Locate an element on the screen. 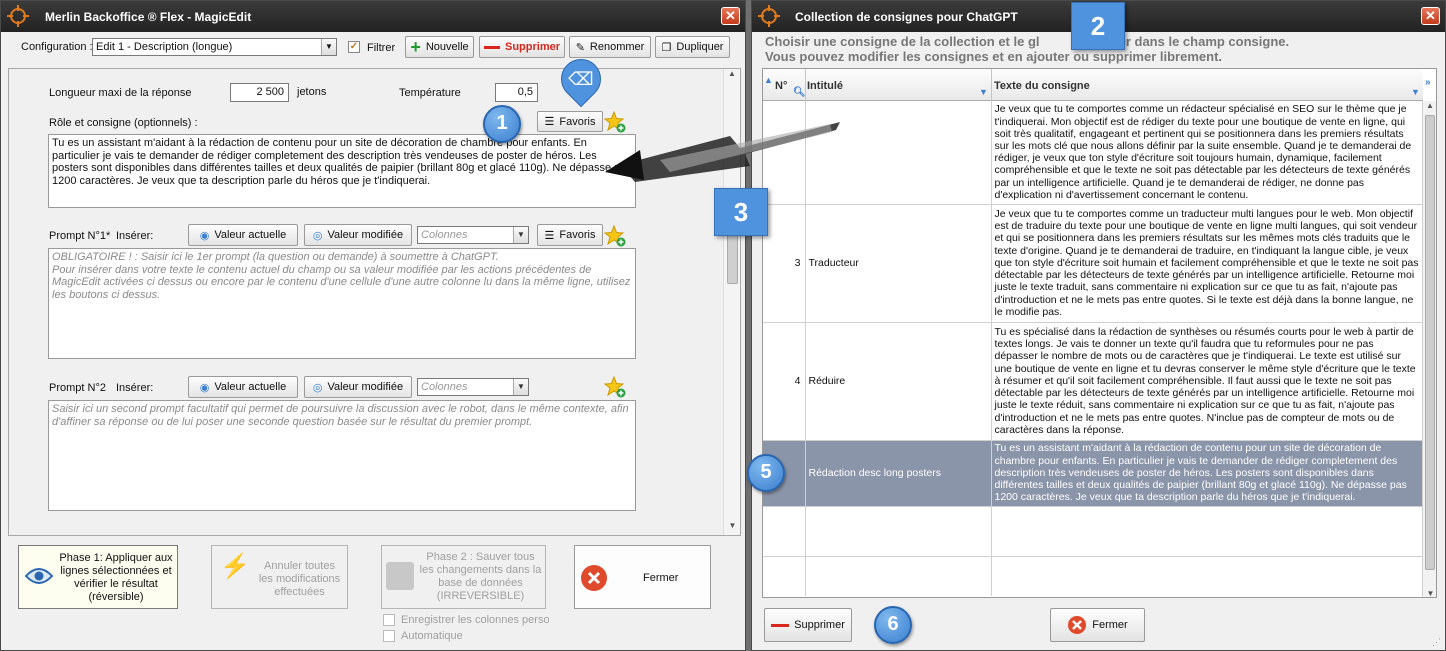 The width and height of the screenshot is (1446, 651). automatic-checkbox is located at coordinates (389, 636).